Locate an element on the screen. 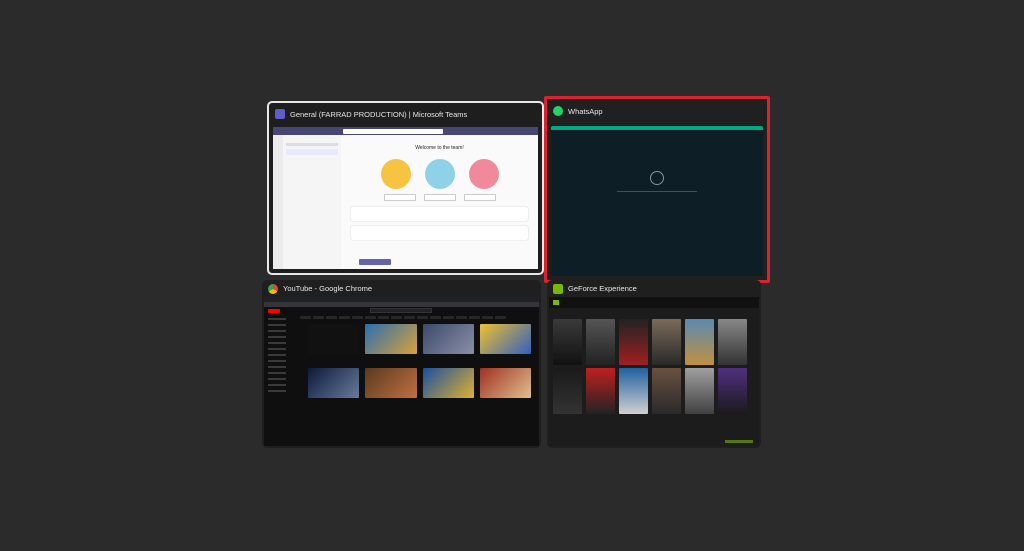 The image size is (1024, 551). window-title: WhatsApp is located at coordinates (585, 111).